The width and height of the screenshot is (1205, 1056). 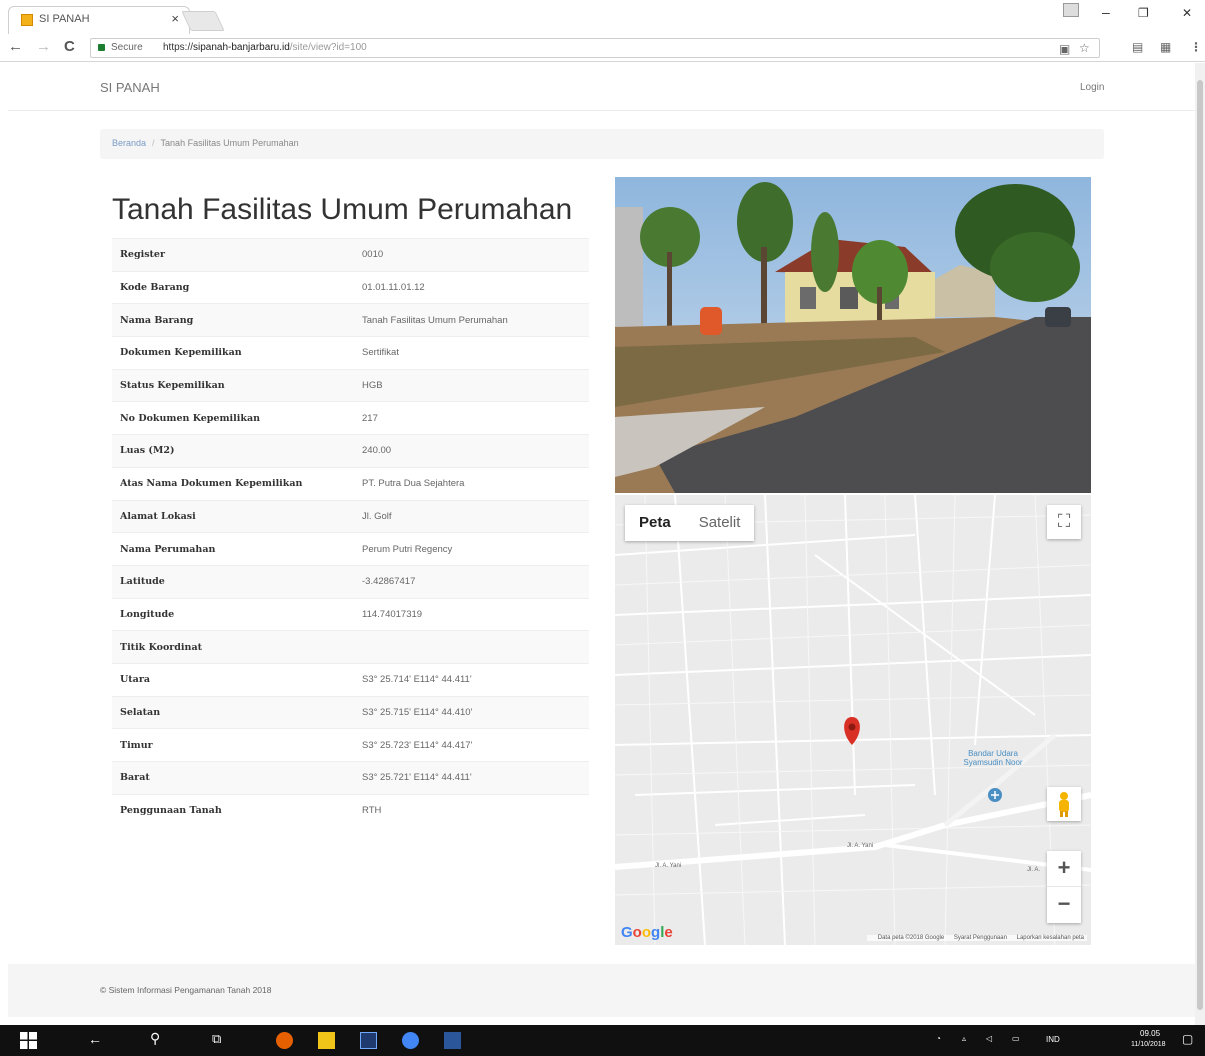 What do you see at coordinates (178, 47) in the screenshot?
I see `url-protocol: https://` at bounding box center [178, 47].